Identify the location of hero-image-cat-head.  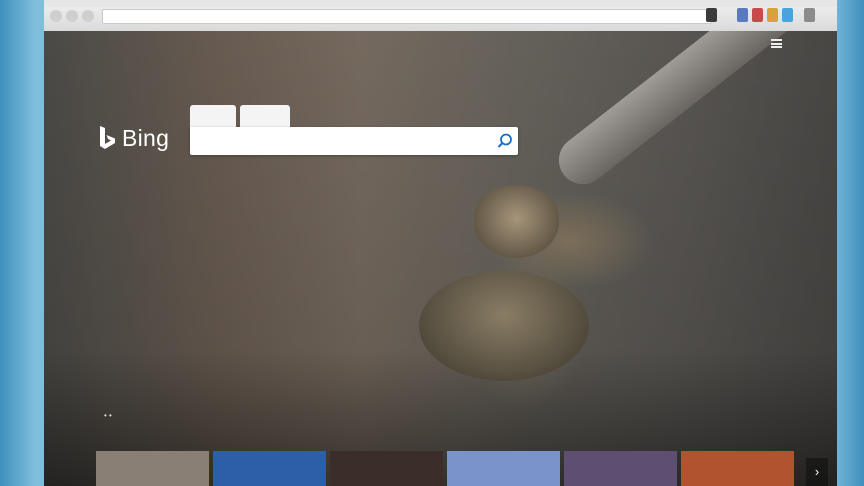
(516, 222).